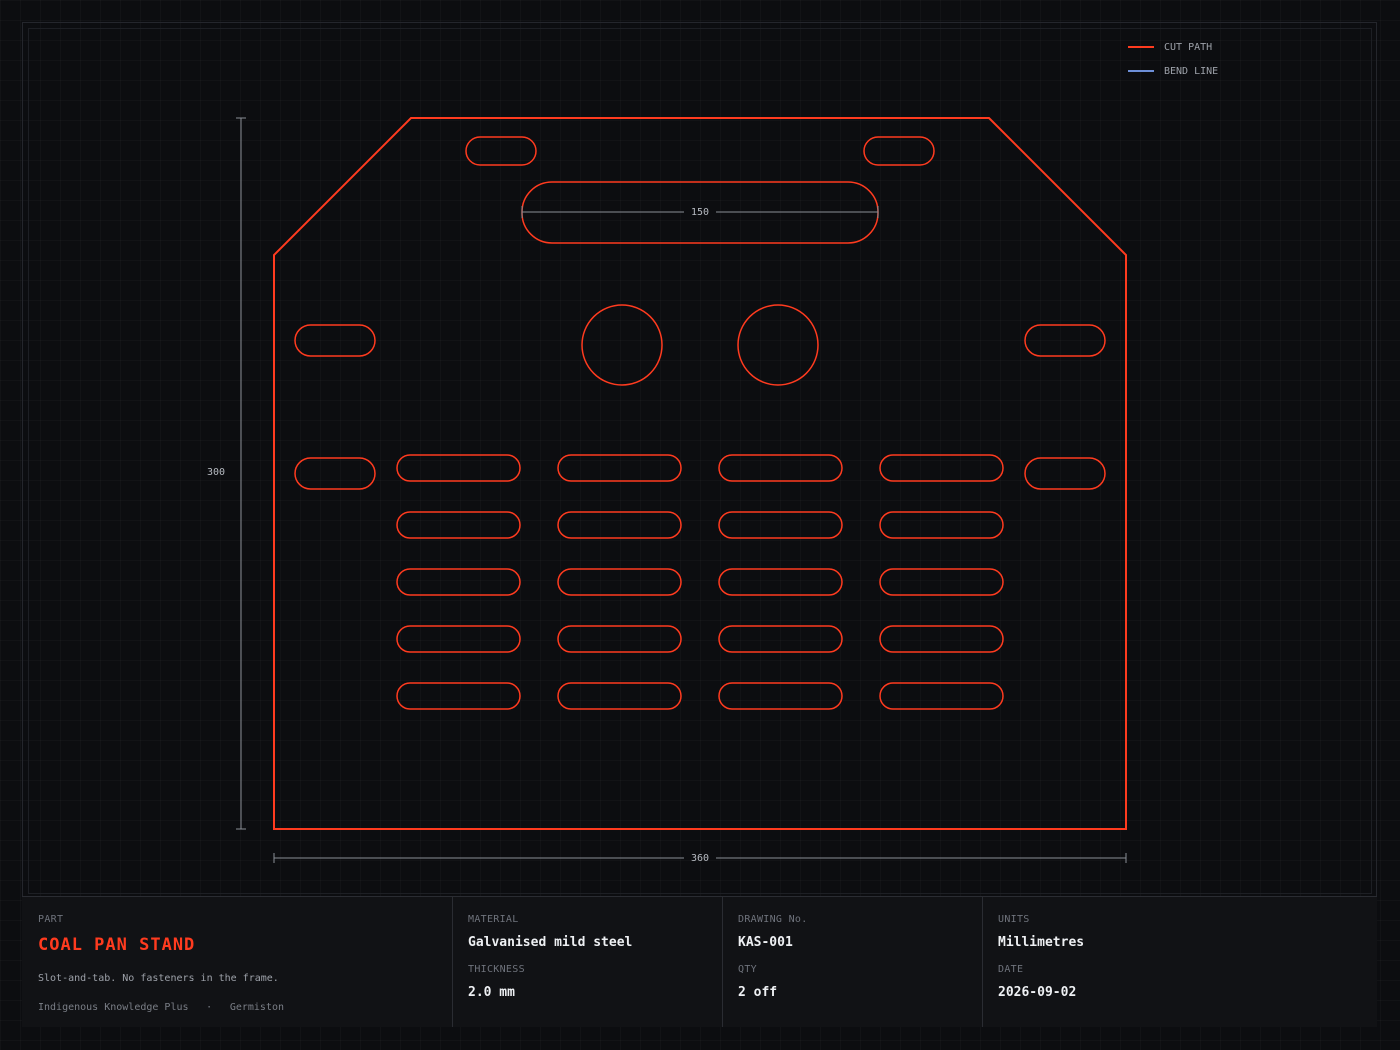 Image resolution: width=1400 pixels, height=1050 pixels. What do you see at coordinates (1188, 47) in the screenshot?
I see `legend-cut-label: CUT PATH` at bounding box center [1188, 47].